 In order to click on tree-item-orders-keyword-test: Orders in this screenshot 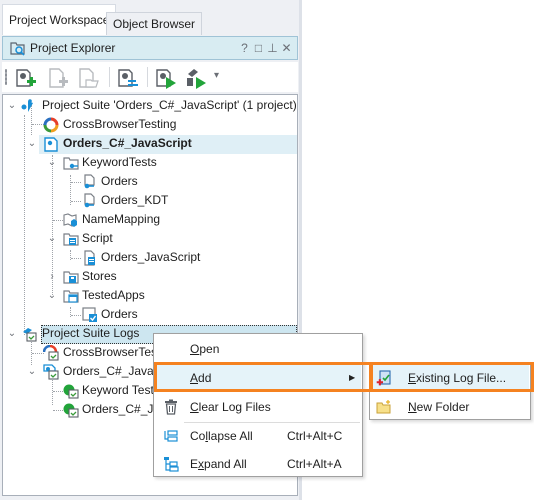, I will do `click(150, 181)`.